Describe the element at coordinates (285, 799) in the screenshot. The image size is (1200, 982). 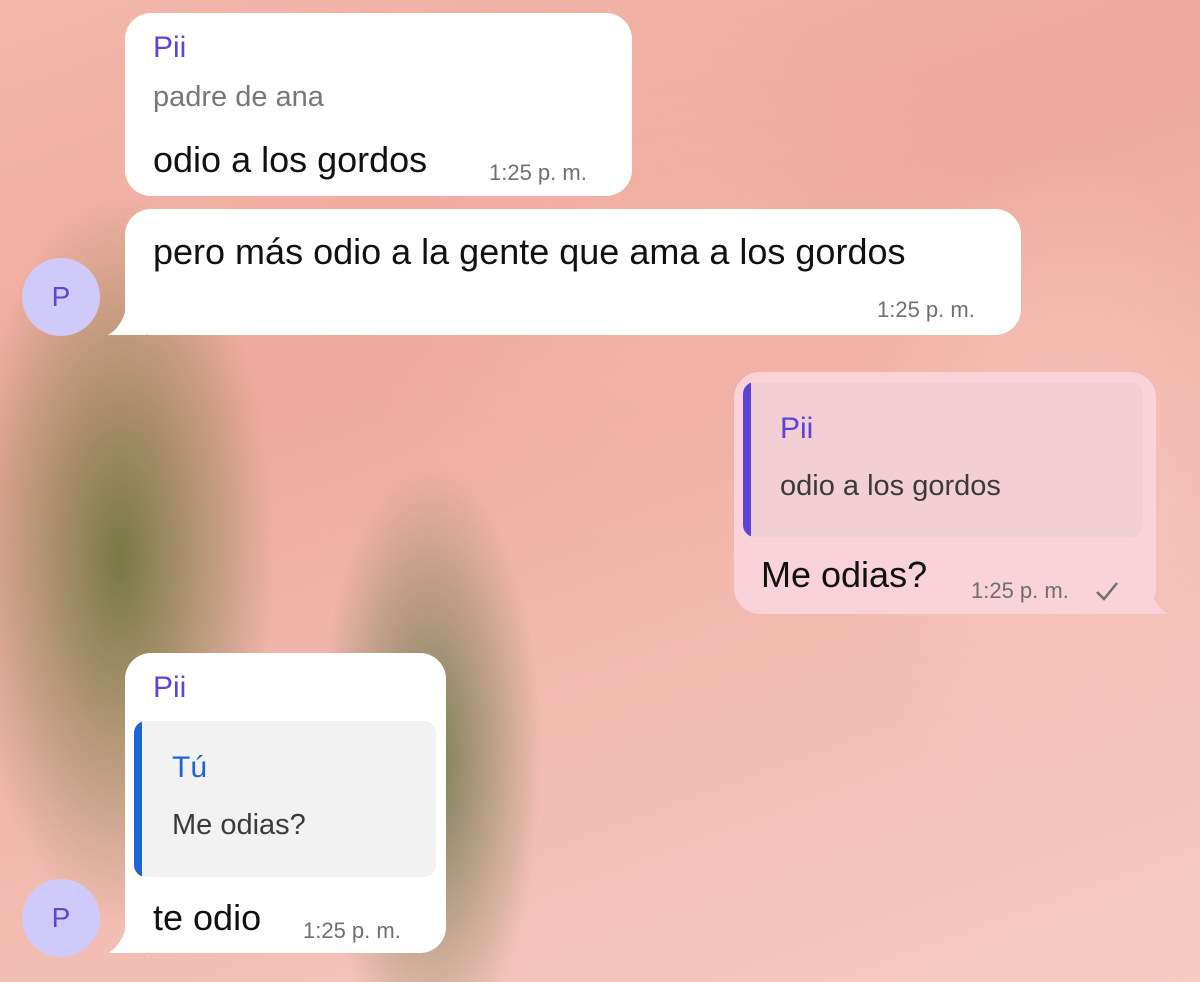
I see `reply-quote: Tú Me odias?` at that location.